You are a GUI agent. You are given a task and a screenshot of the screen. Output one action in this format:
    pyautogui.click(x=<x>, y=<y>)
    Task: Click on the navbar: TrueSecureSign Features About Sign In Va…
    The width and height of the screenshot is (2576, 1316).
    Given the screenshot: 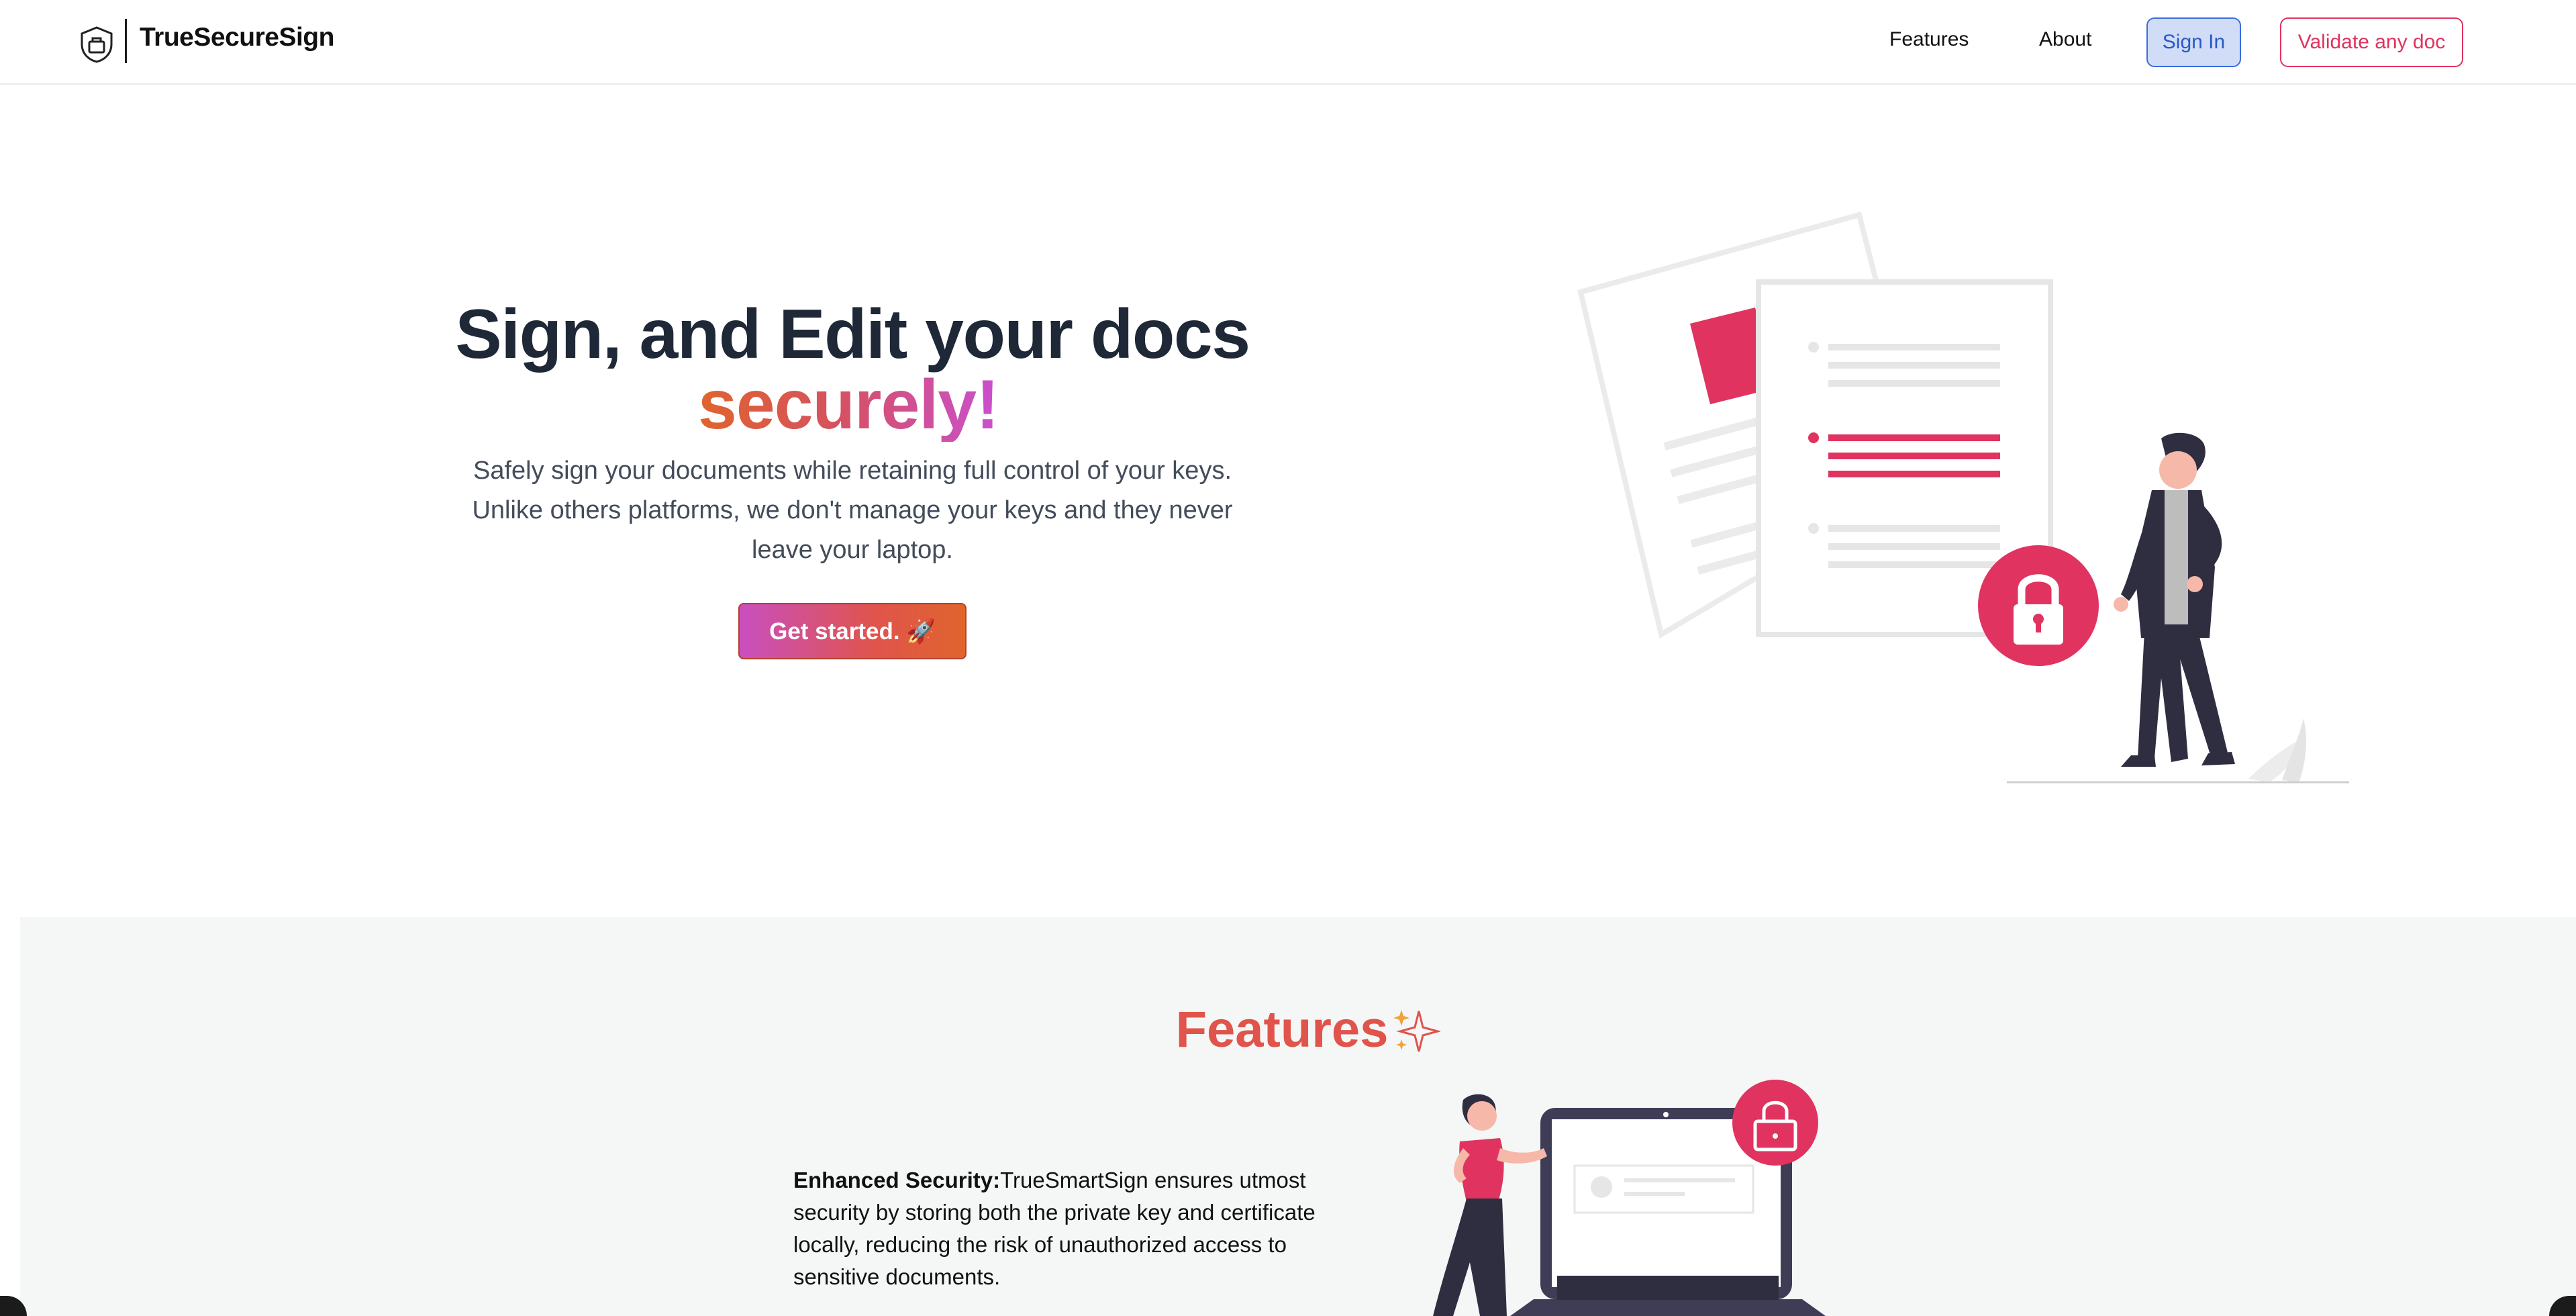 What is the action you would take?
    pyautogui.click(x=1288, y=42)
    